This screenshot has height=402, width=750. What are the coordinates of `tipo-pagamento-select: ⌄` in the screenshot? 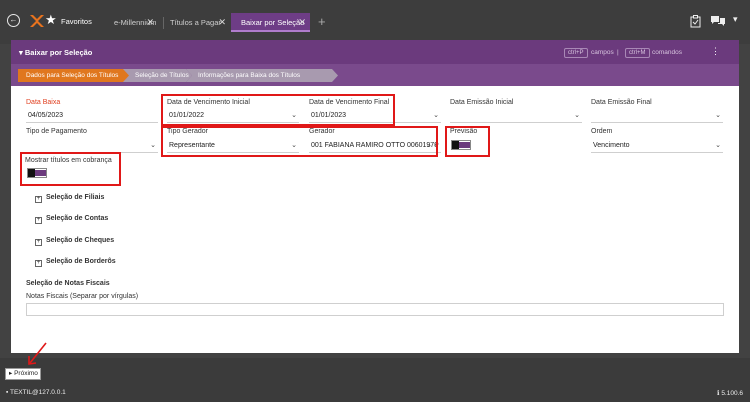 It's located at (92, 145).